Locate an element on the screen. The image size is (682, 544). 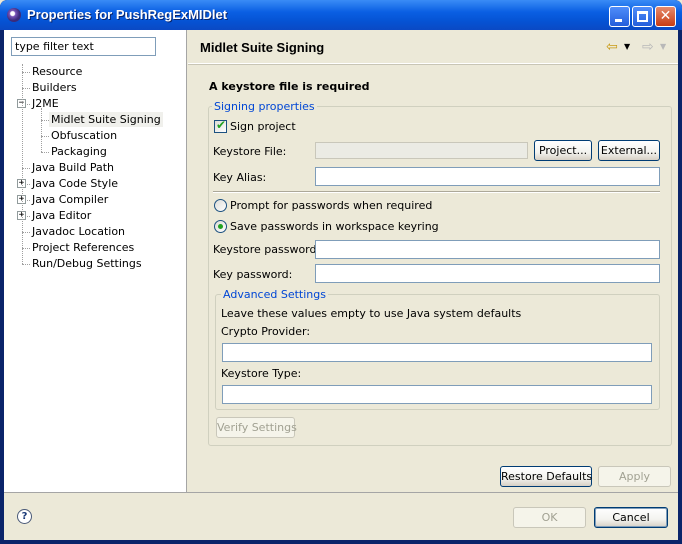
key-password-label: Key password: is located at coordinates (253, 274).